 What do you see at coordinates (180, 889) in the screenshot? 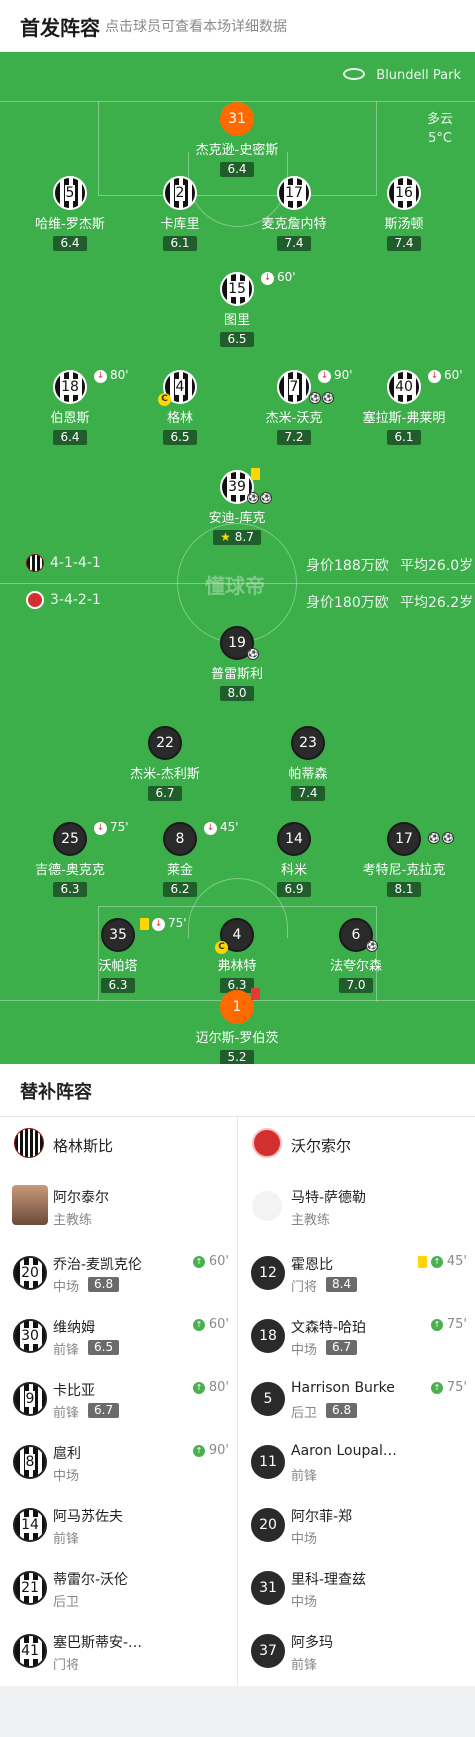
I see `player-rating: 6.2` at bounding box center [180, 889].